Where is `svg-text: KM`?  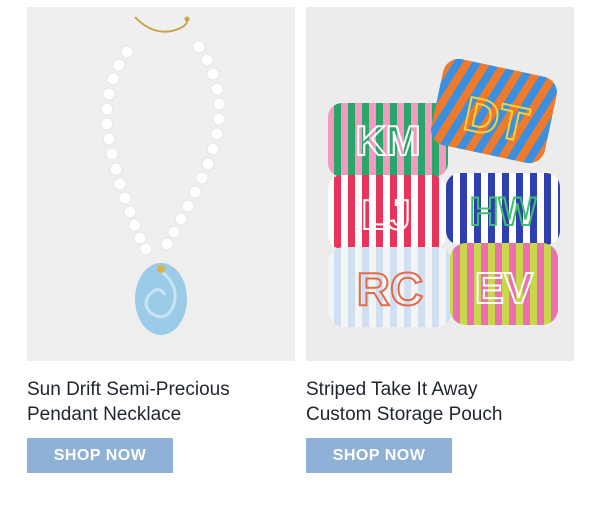
svg-text: KM is located at coordinates (387, 140).